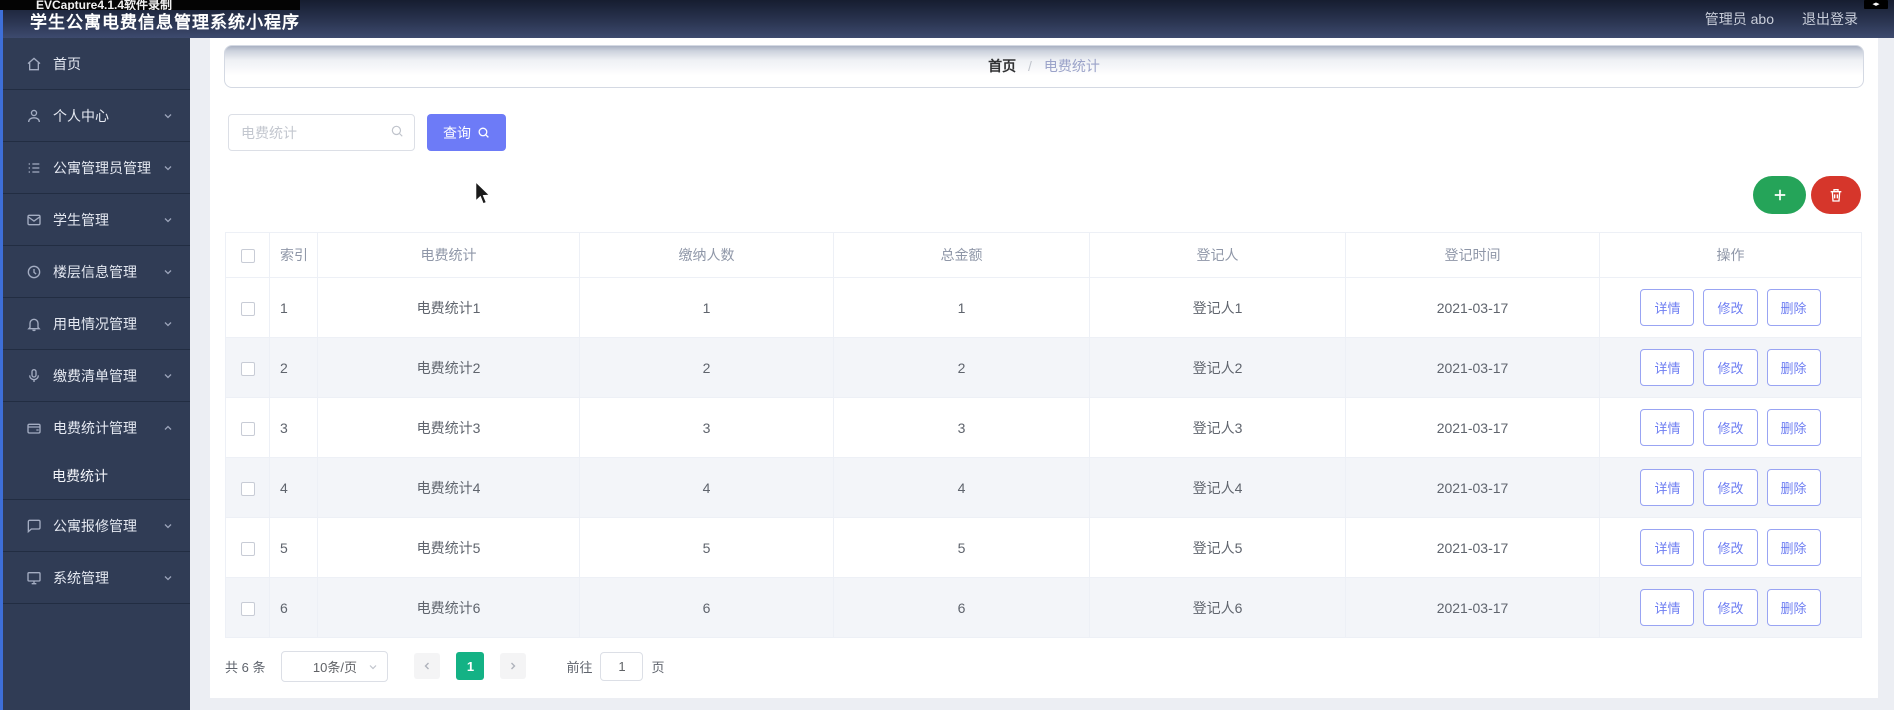 Image resolution: width=1894 pixels, height=710 pixels. What do you see at coordinates (34, 272) in the screenshot?
I see `clock-icon` at bounding box center [34, 272].